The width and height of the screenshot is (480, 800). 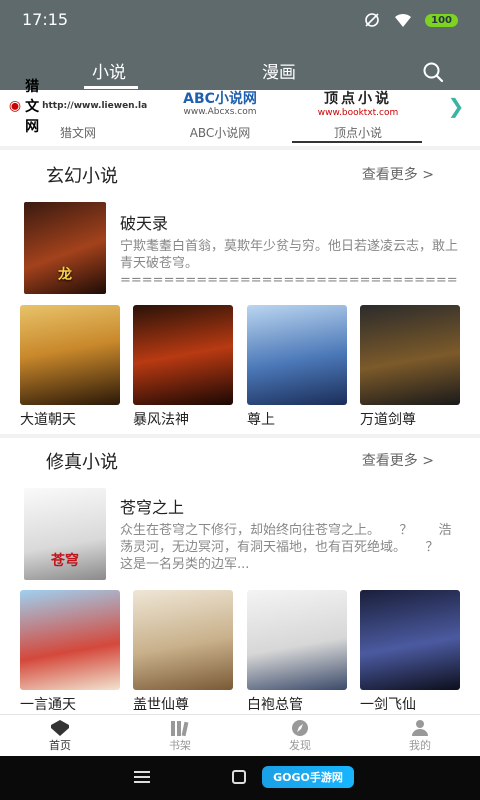 I want to click on book-title: 一剑飞仙, so click(x=388, y=704).